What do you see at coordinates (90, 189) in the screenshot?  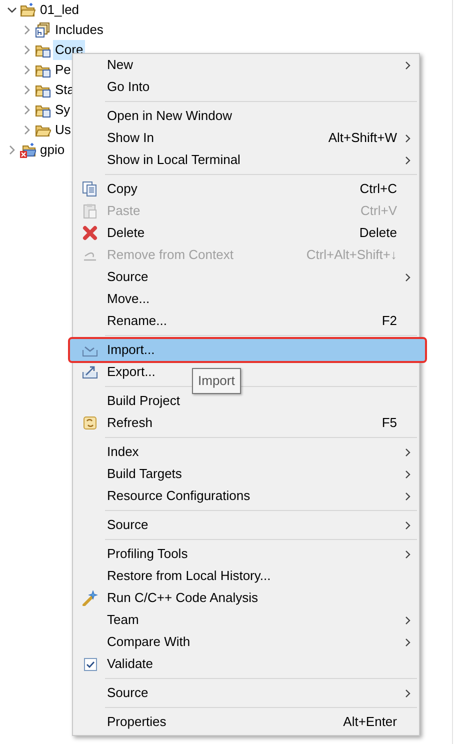 I see `copy-icon` at bounding box center [90, 189].